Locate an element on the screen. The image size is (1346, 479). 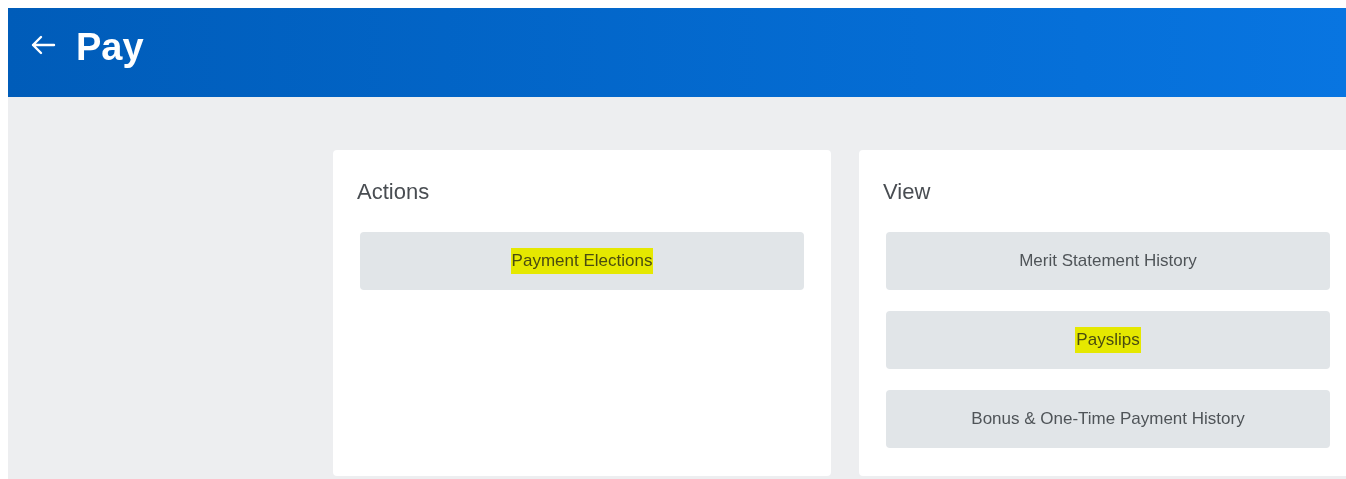
button-label: Payment Elections is located at coordinates (582, 261).